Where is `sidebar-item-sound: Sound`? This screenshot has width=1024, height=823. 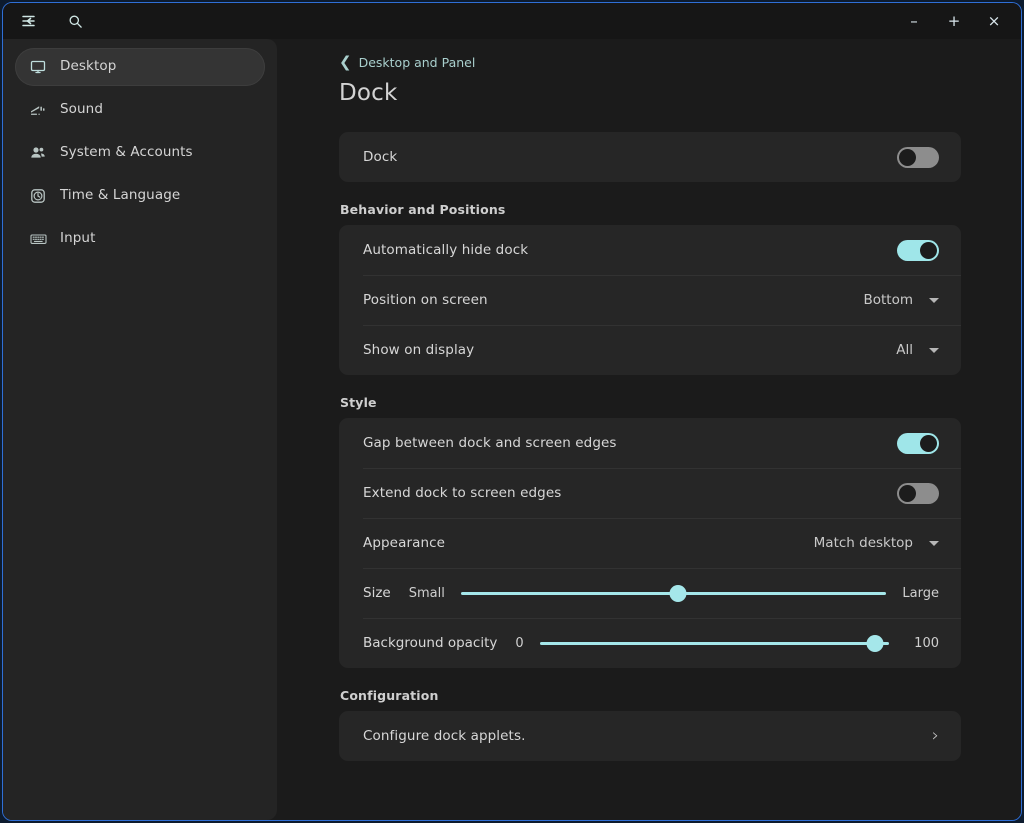
sidebar-item-sound: Sound is located at coordinates (140, 110).